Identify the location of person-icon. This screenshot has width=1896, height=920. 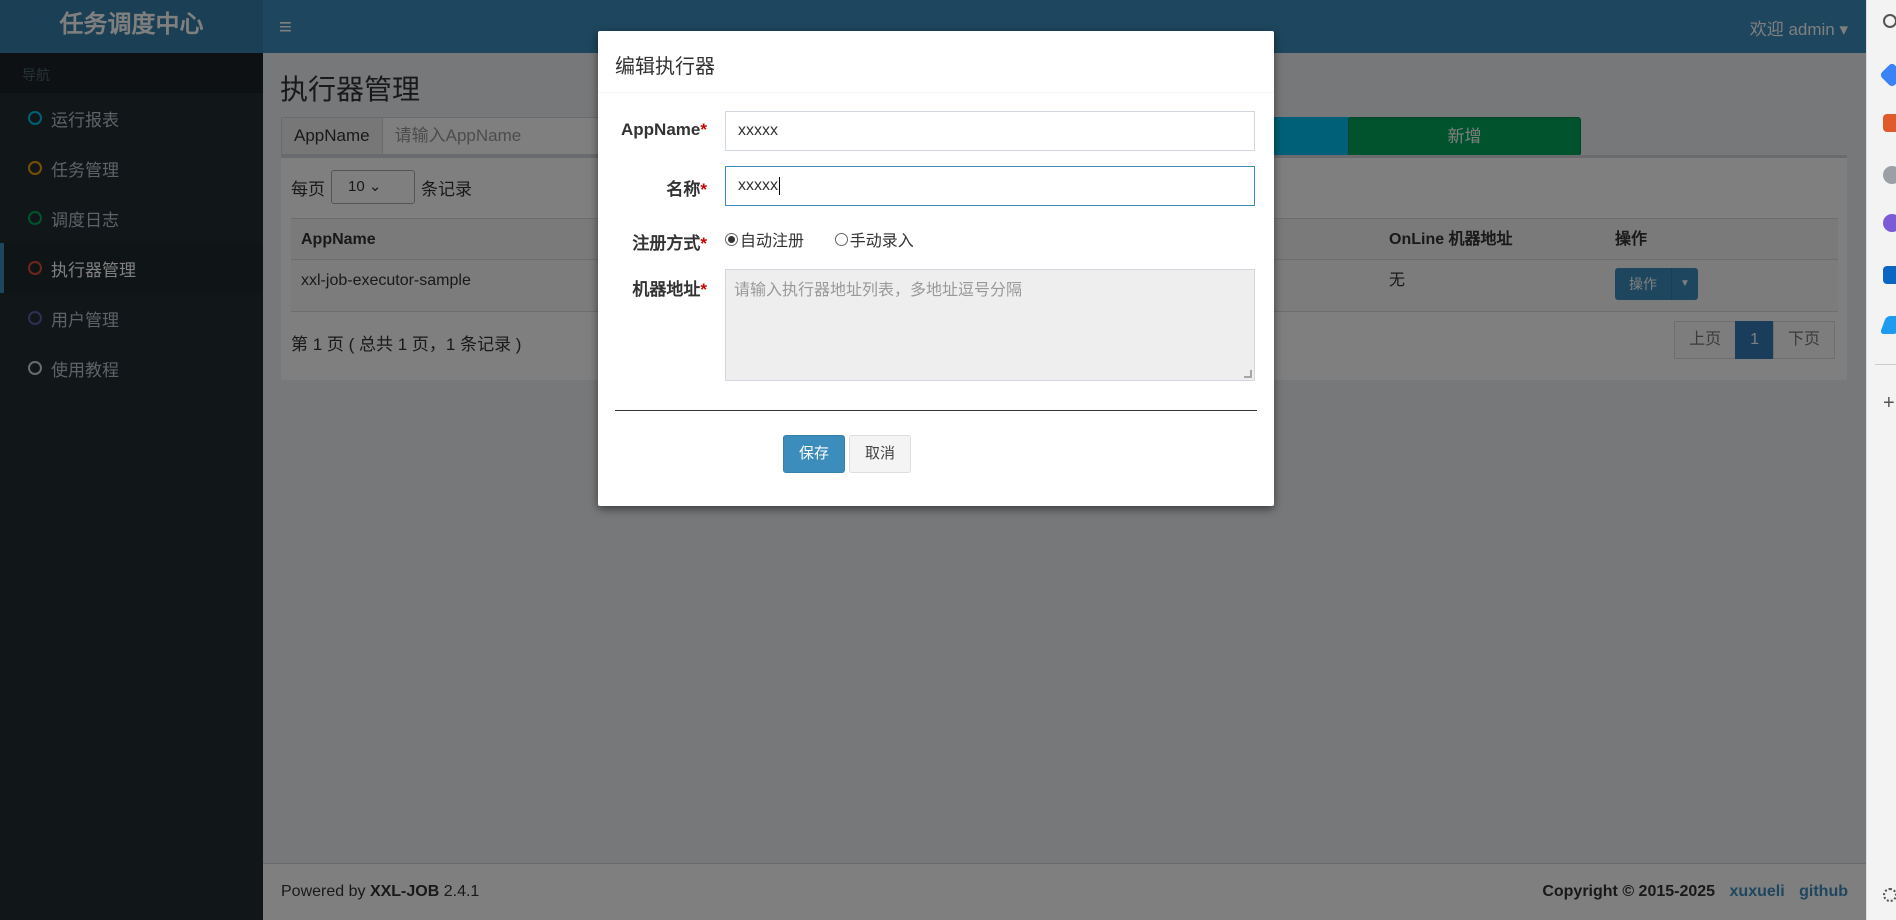
(1889, 175).